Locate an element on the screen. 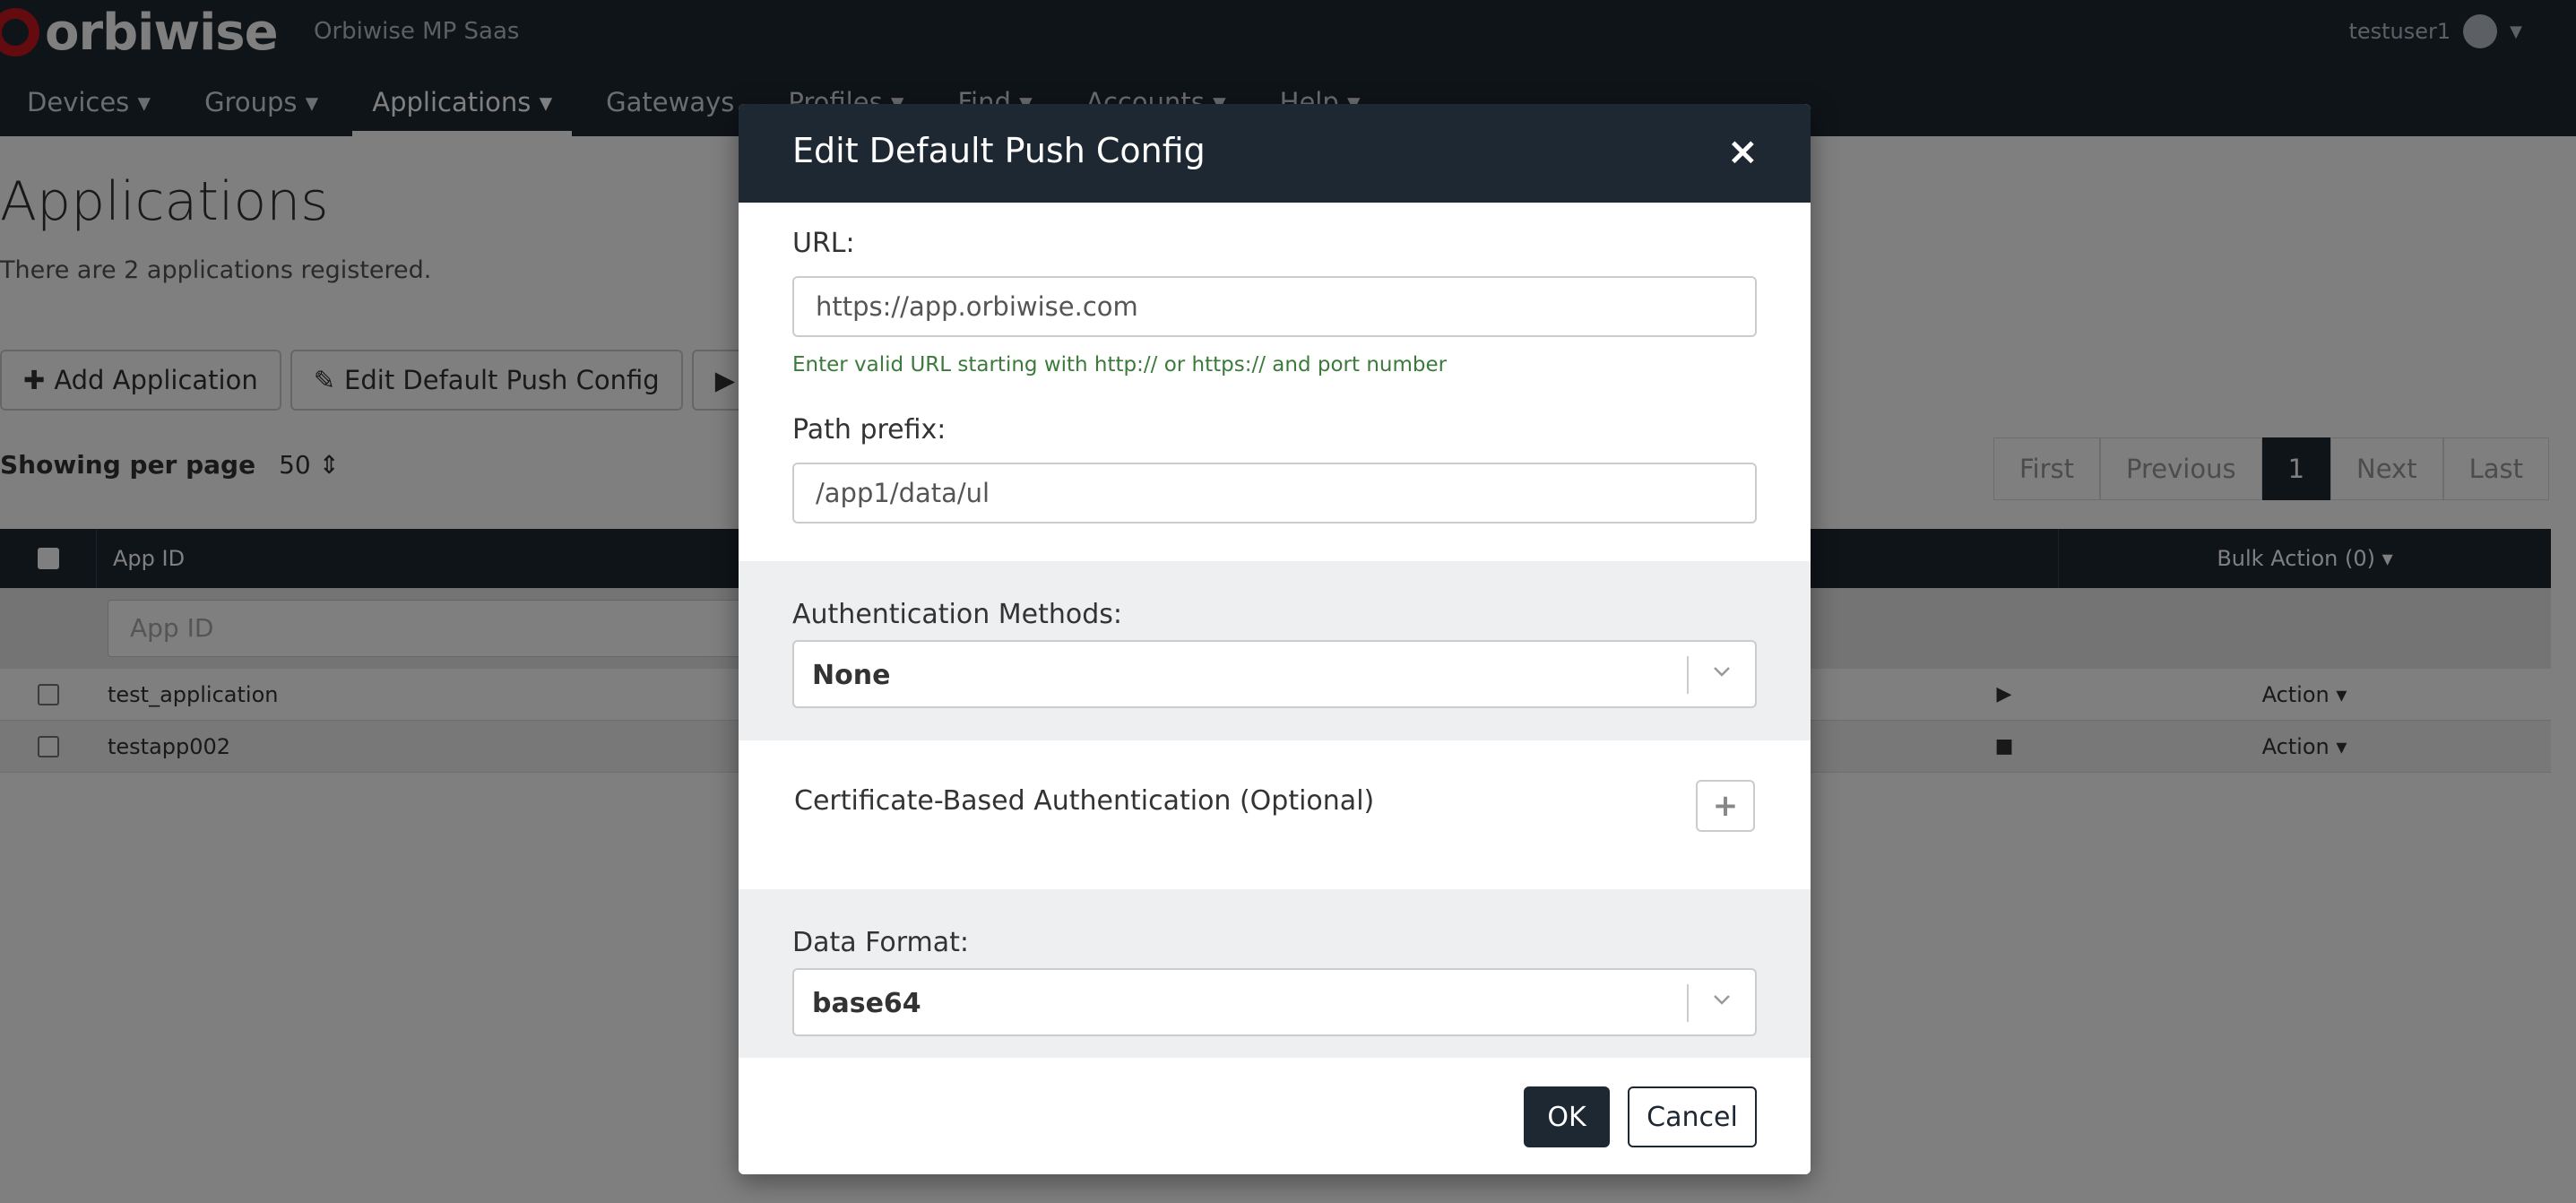 The width and height of the screenshot is (2576, 1203). add-certificate-button: + is located at coordinates (1725, 806).